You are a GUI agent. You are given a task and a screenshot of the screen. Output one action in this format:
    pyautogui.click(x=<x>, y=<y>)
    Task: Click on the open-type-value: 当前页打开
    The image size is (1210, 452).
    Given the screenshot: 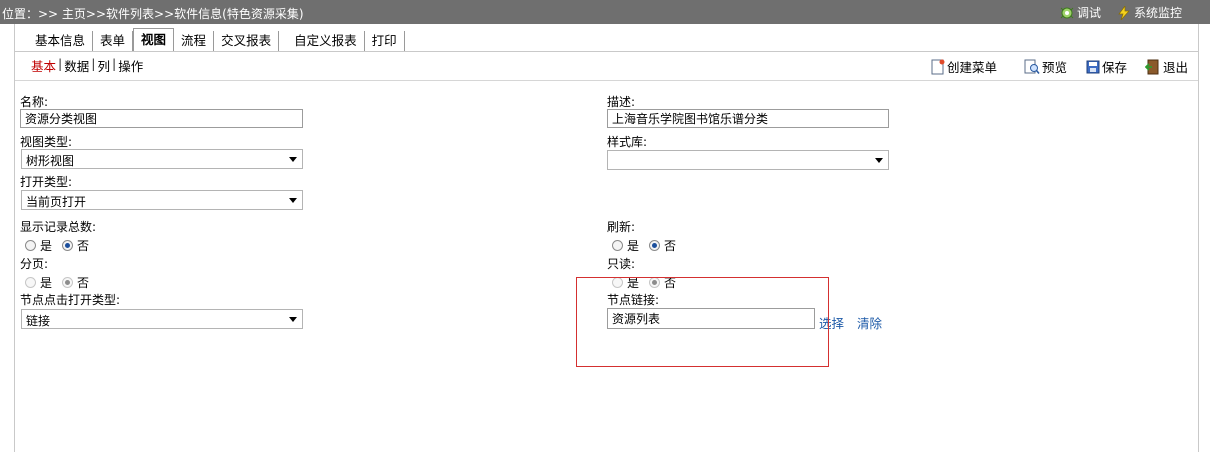 What is the action you would take?
    pyautogui.click(x=56, y=202)
    